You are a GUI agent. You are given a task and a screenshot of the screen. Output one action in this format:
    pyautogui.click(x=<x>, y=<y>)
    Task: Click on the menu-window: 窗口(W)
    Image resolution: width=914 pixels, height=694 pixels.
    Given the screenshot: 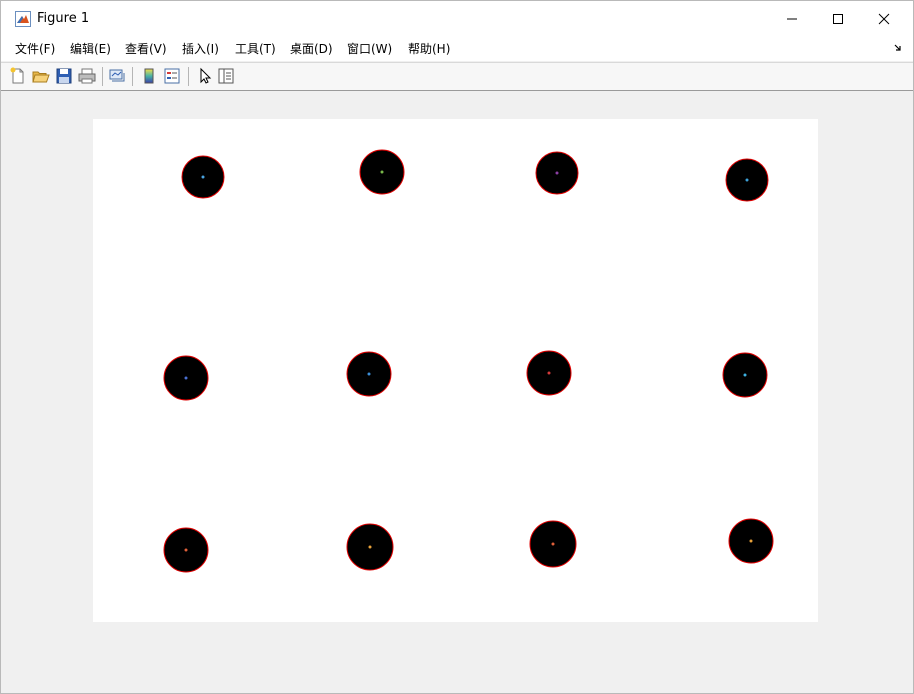 What is the action you would take?
    pyautogui.click(x=369, y=49)
    